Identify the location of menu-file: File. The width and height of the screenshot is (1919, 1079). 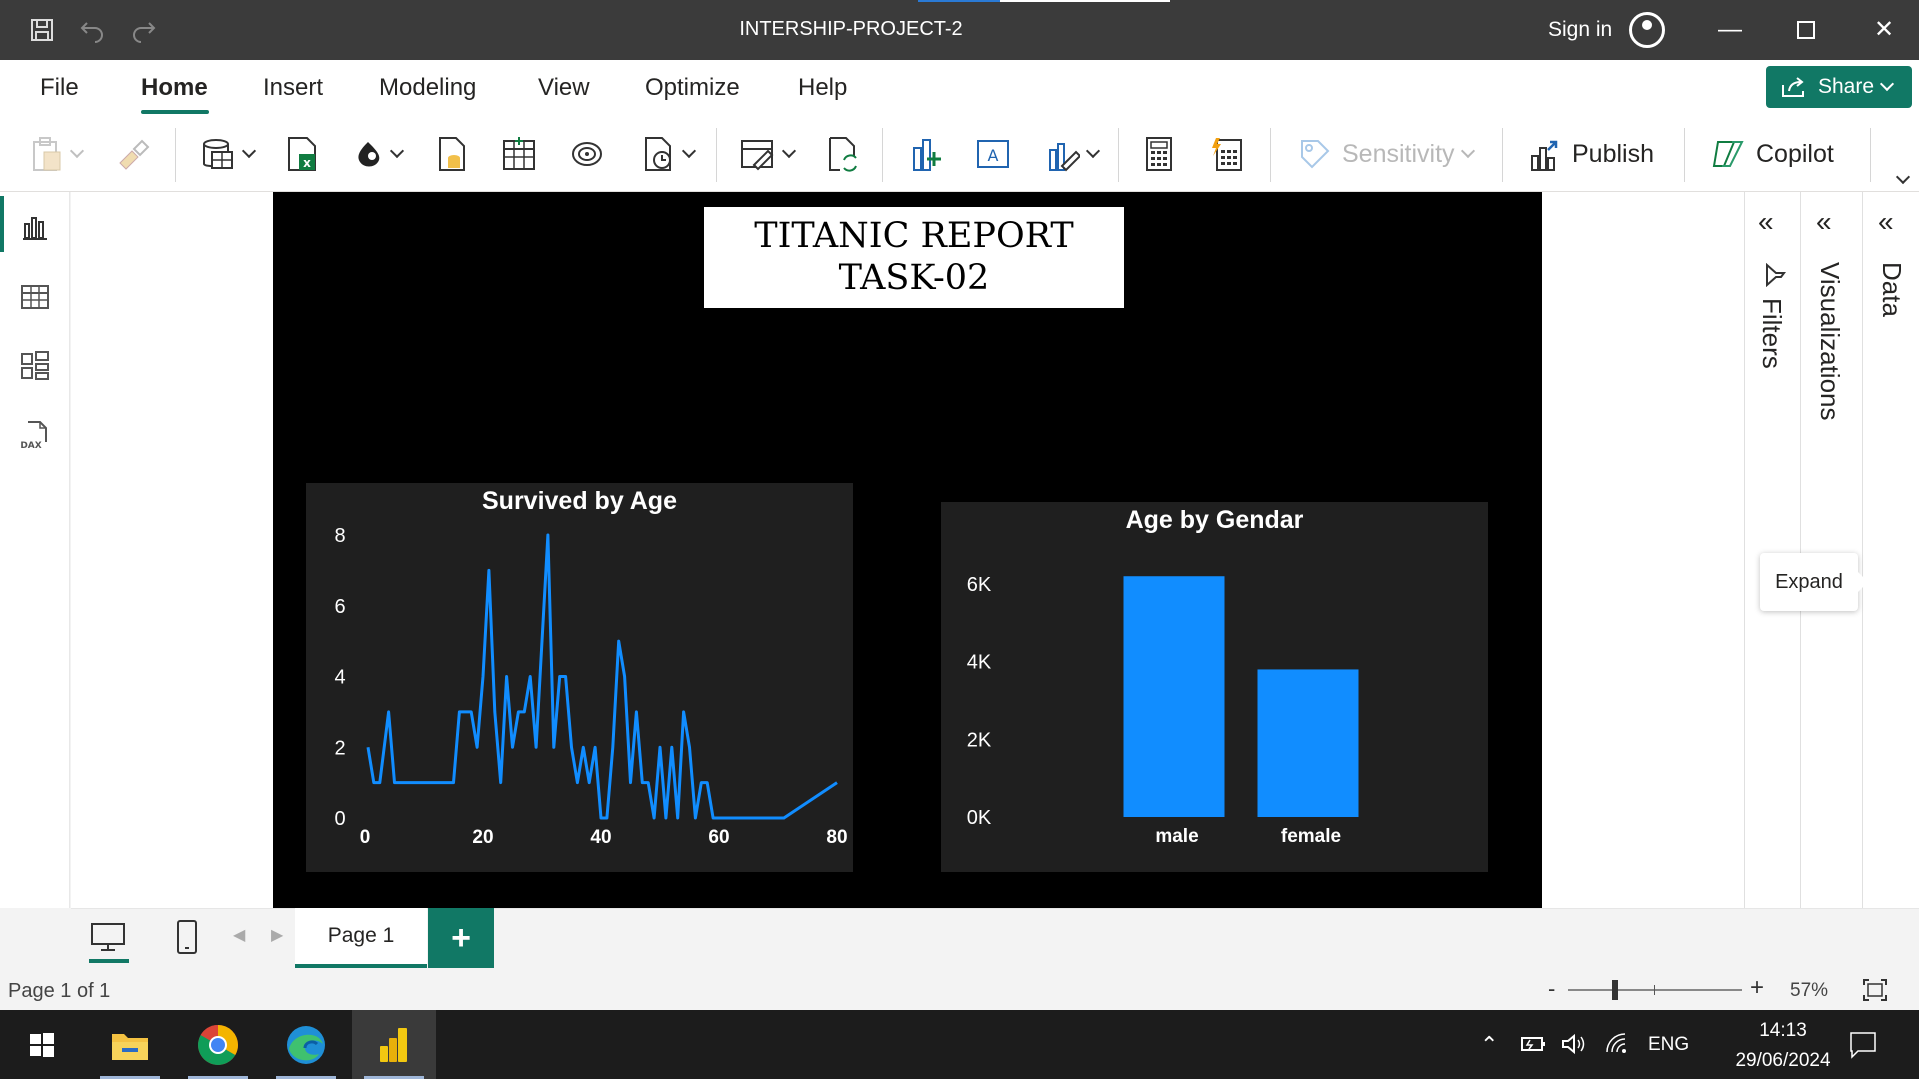
(59, 88).